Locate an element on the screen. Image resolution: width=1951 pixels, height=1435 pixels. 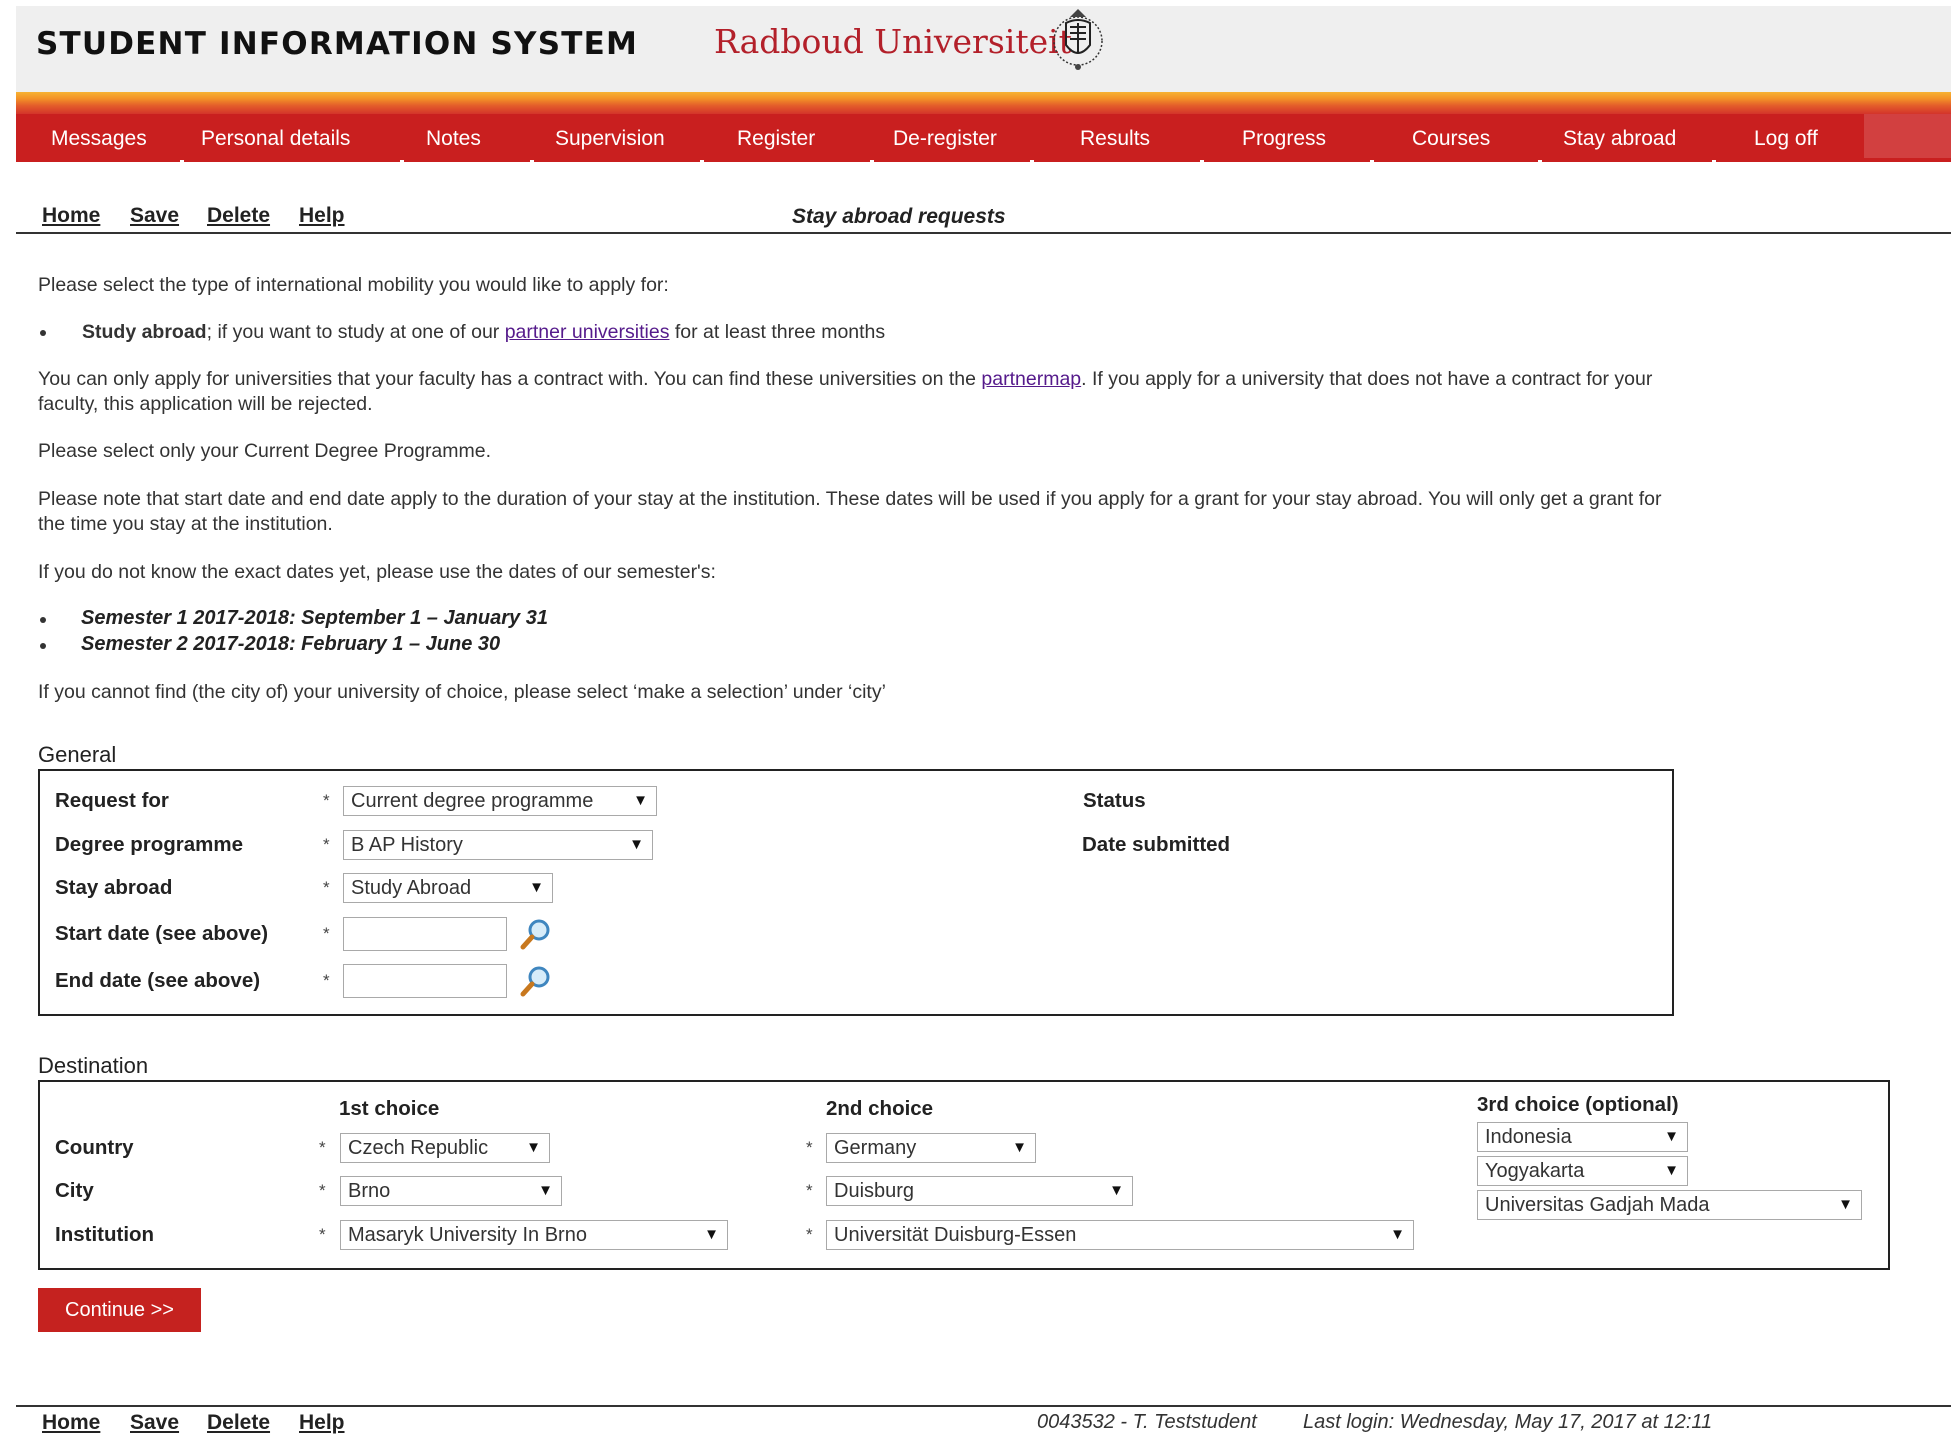
request-for-select: Current degree programme ▼ is located at coordinates (500, 801).